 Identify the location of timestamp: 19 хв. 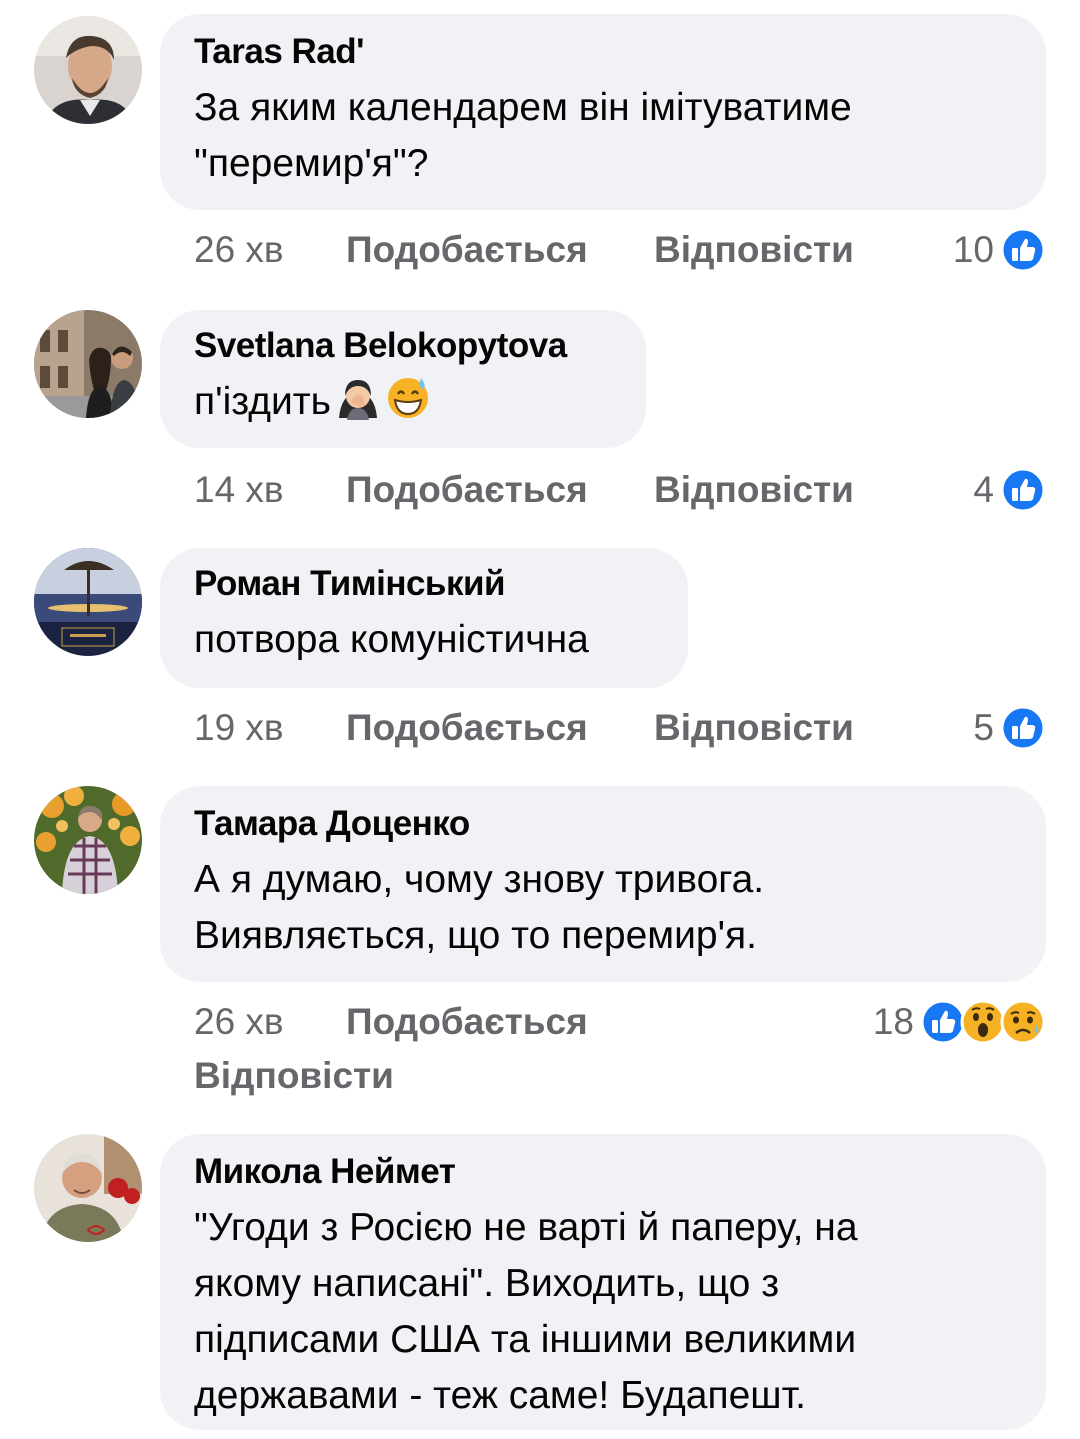
(270, 728).